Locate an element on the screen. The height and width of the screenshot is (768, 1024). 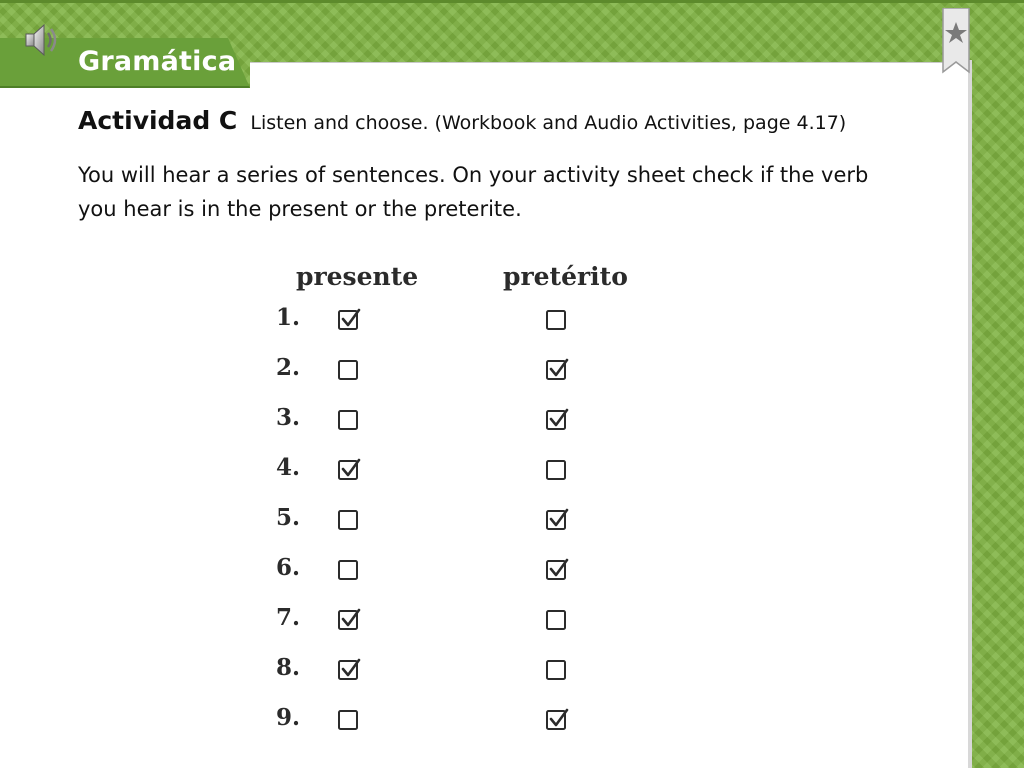
answer-row: 5. is located at coordinates (350, 524).